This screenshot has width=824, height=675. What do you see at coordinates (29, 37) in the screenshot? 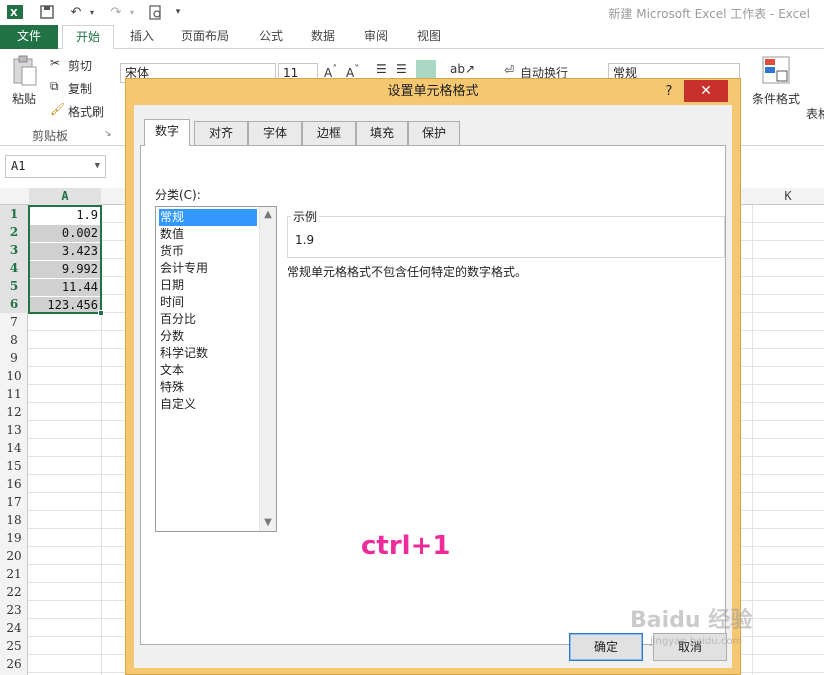
I see `tab-file: 文件` at bounding box center [29, 37].